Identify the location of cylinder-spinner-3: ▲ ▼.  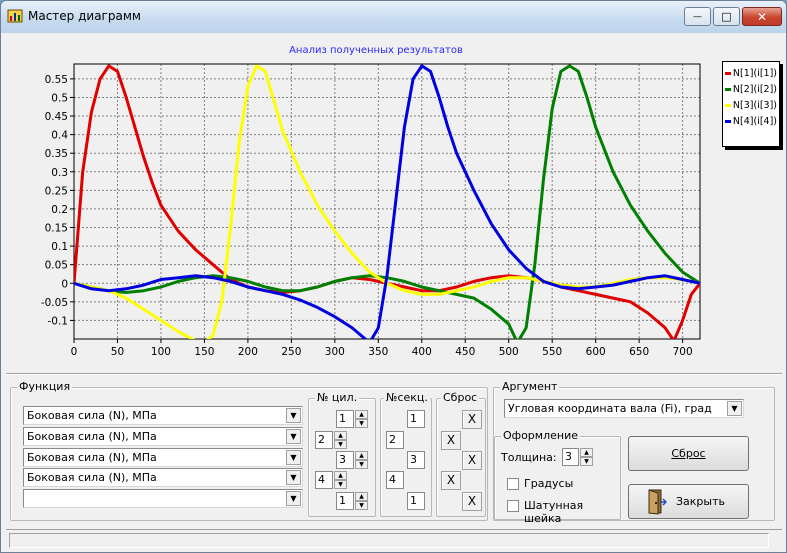
(361, 460).